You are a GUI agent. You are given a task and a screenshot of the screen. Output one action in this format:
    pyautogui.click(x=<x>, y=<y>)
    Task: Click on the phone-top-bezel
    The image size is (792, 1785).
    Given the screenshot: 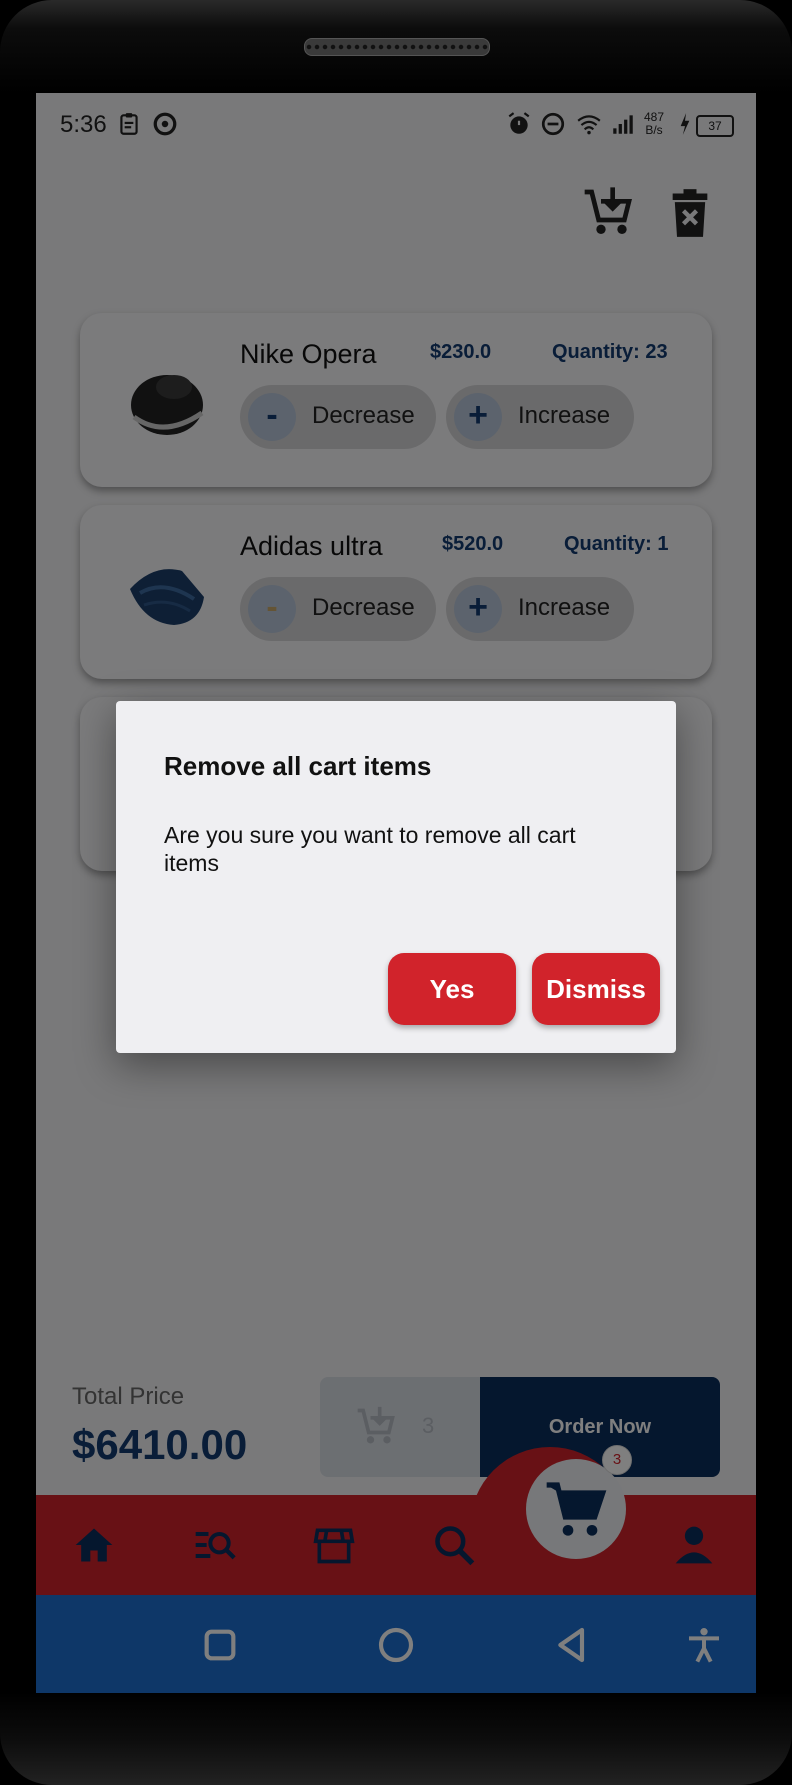 What is the action you would take?
    pyautogui.click(x=396, y=47)
    